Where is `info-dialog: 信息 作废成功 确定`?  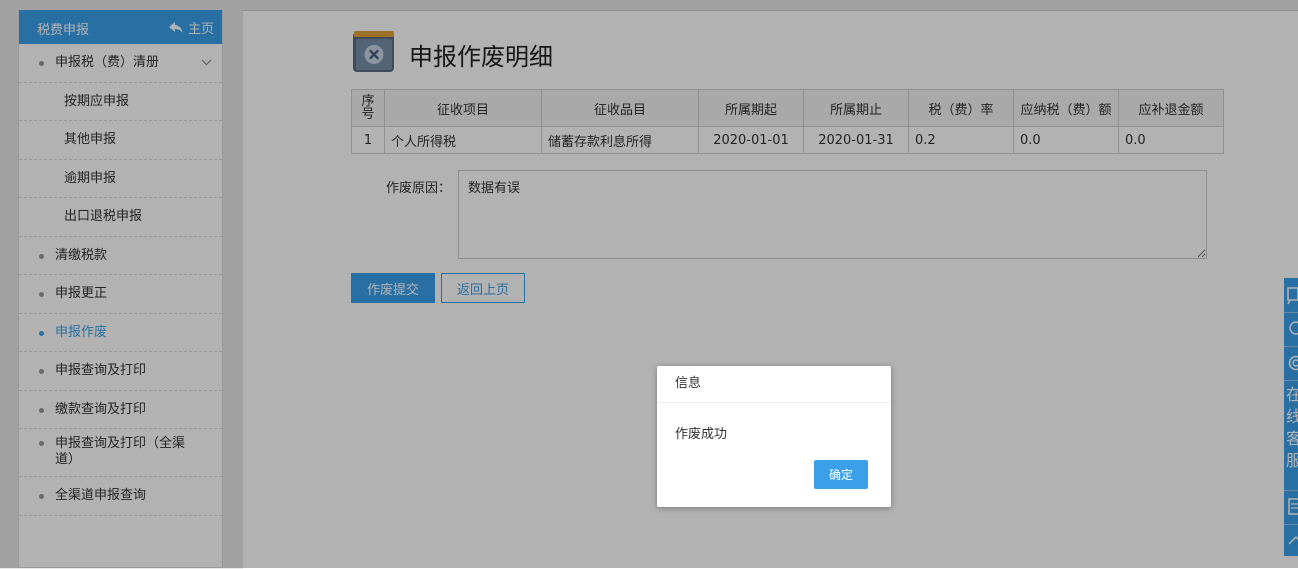 info-dialog: 信息 作废成功 确定 is located at coordinates (774, 436).